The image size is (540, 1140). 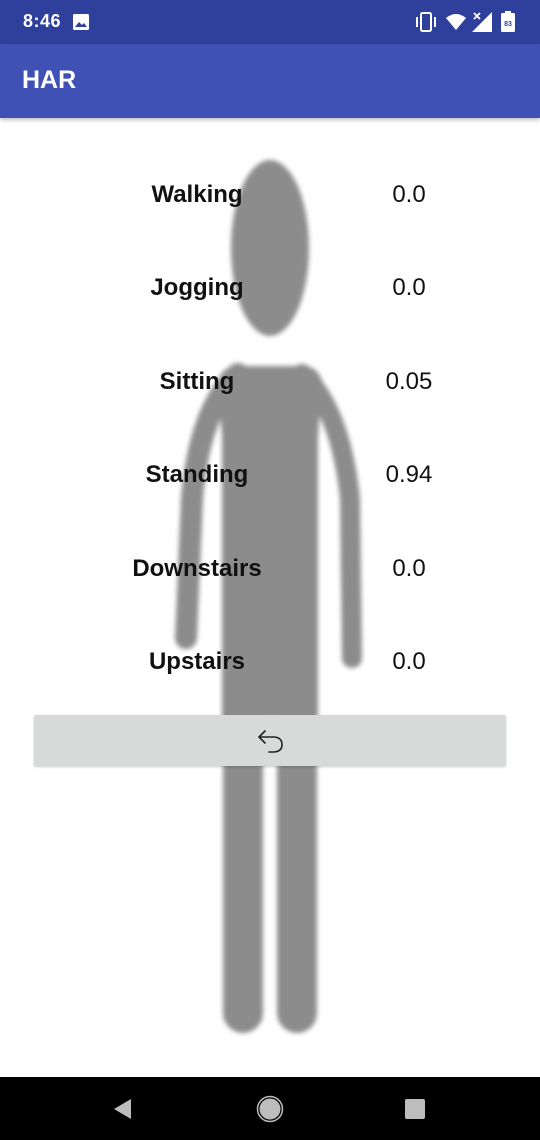 What do you see at coordinates (409, 381) in the screenshot?
I see `activity-value-sitting: 0.05` at bounding box center [409, 381].